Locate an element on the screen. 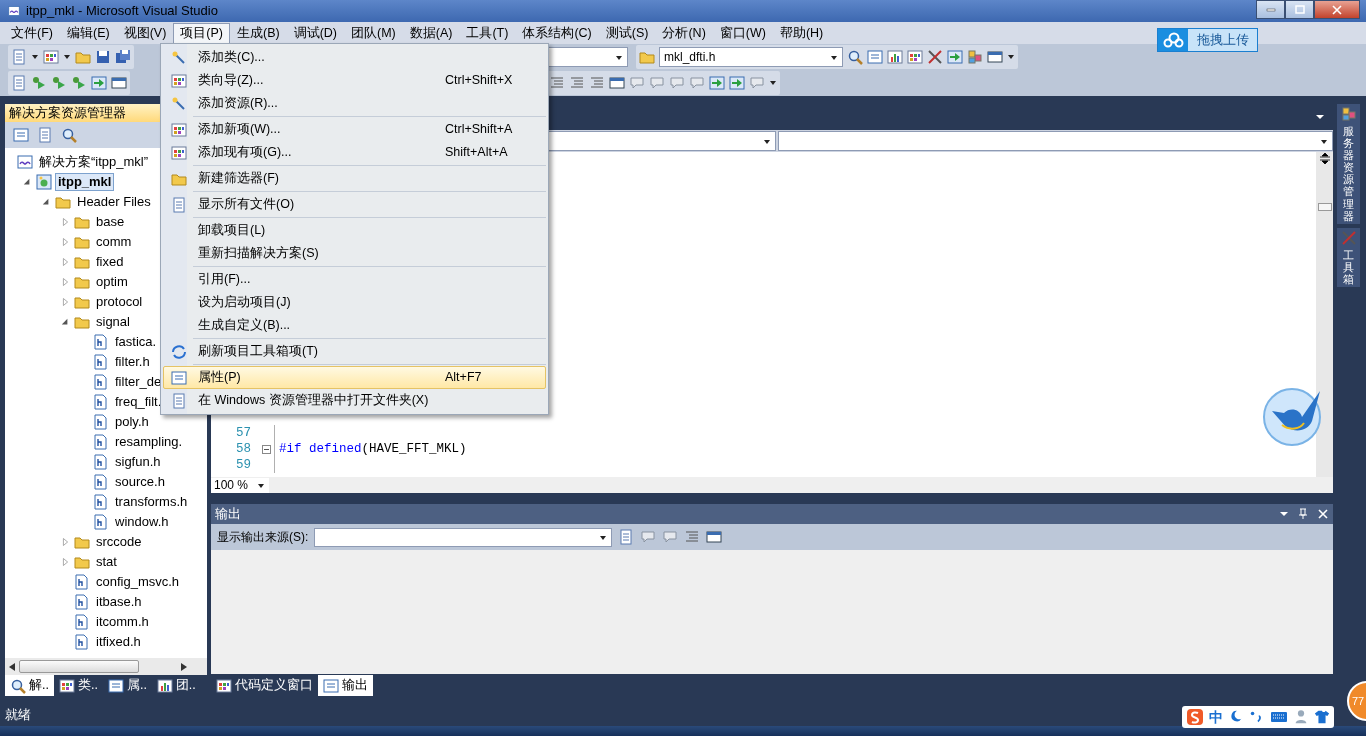 This screenshot has width=1366, height=736. side-tab: 工具箱 is located at coordinates (1348, 257).